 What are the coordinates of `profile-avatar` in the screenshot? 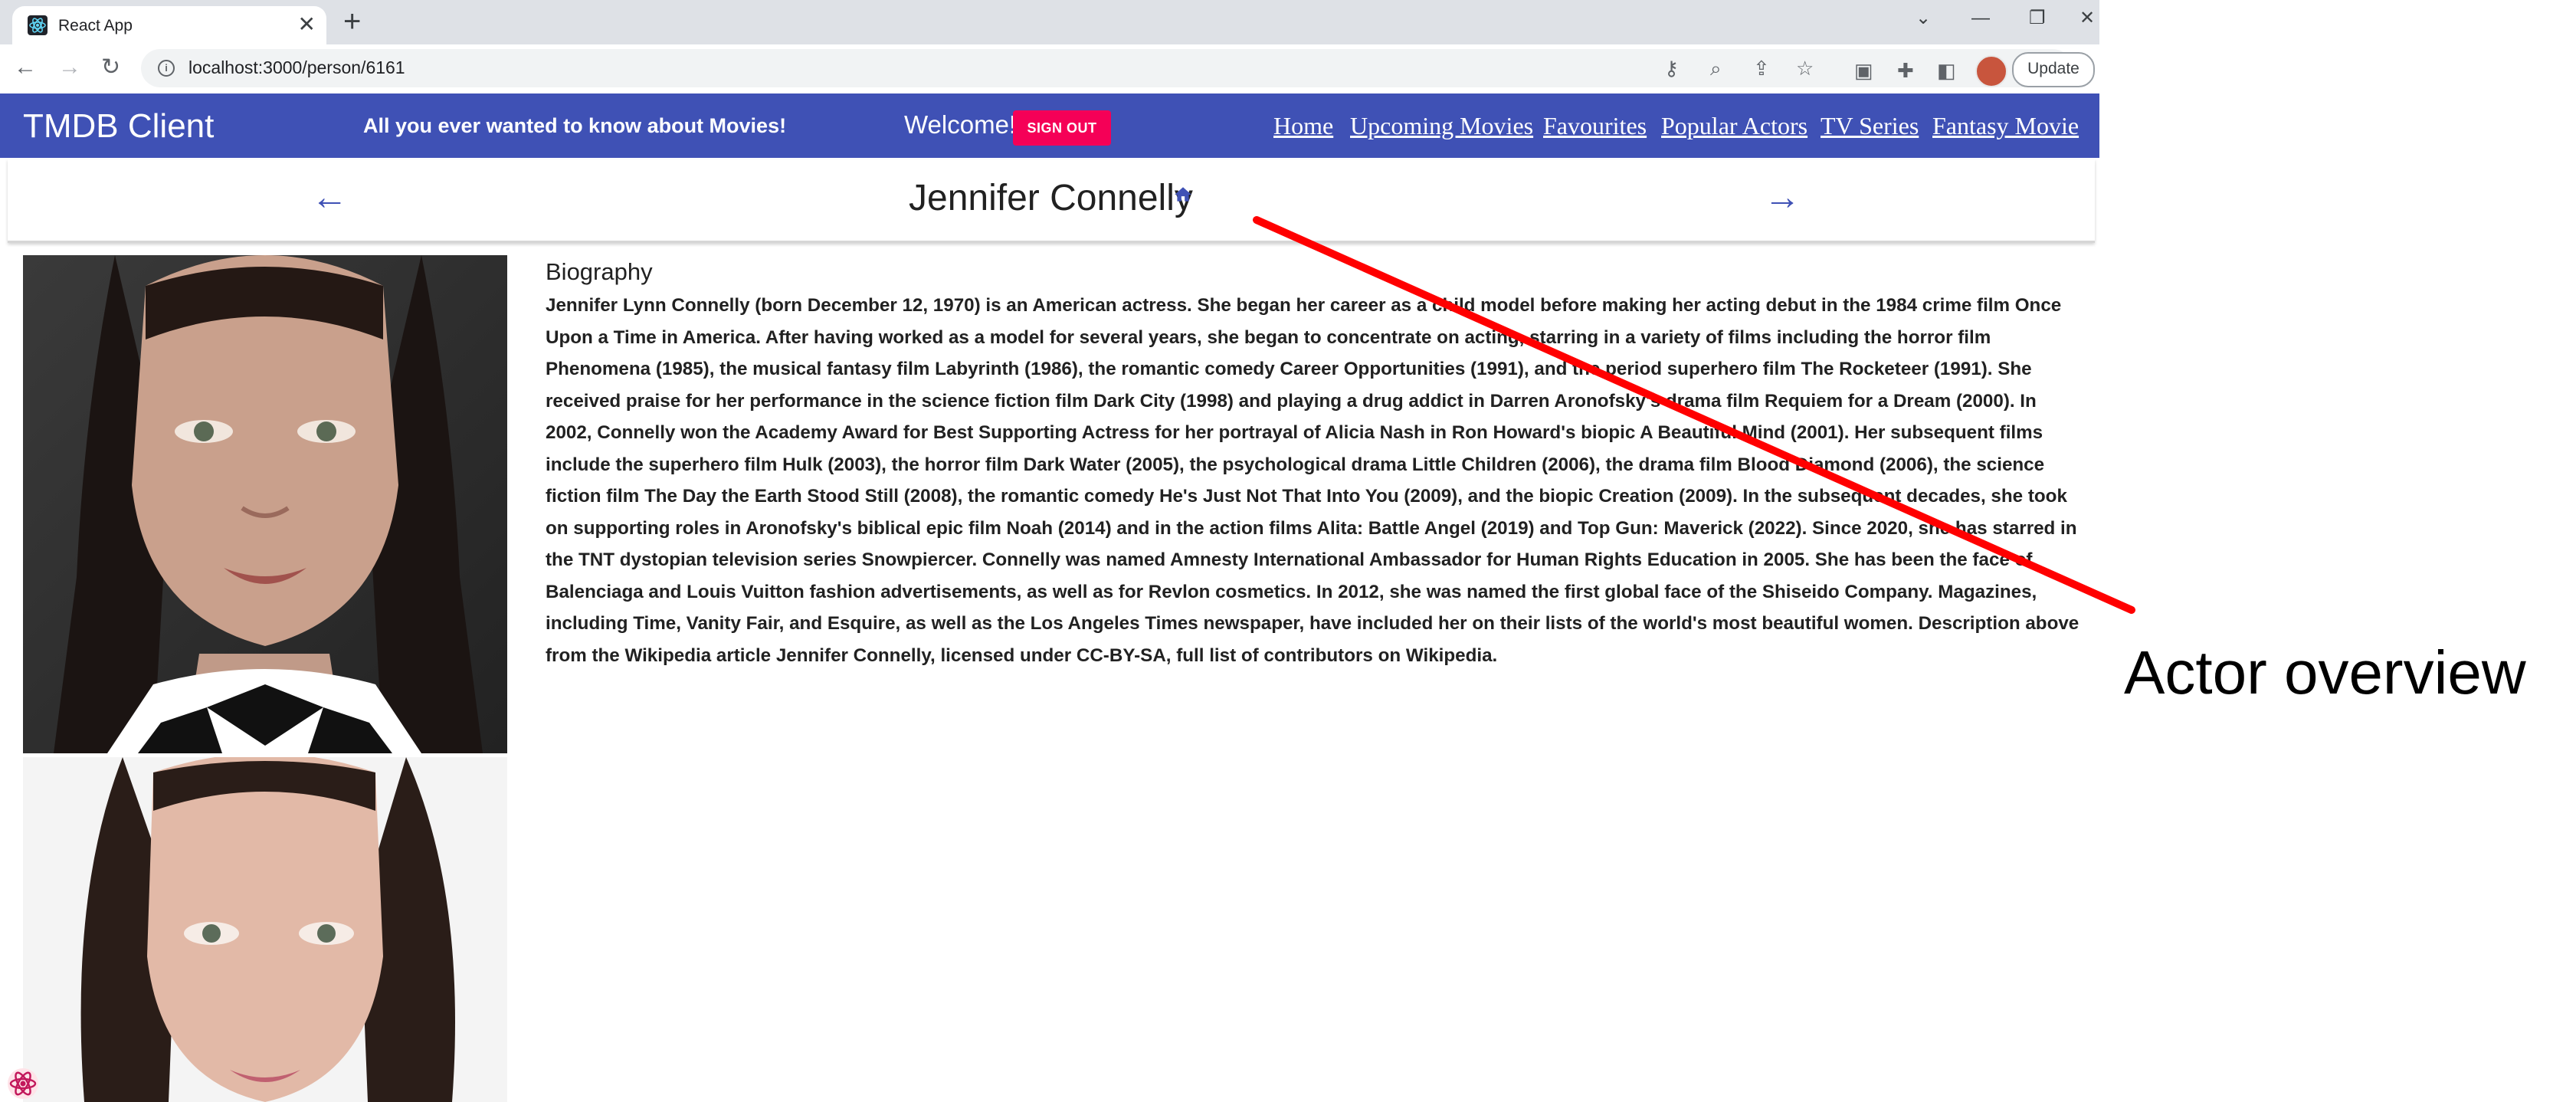 It's located at (1991, 71).